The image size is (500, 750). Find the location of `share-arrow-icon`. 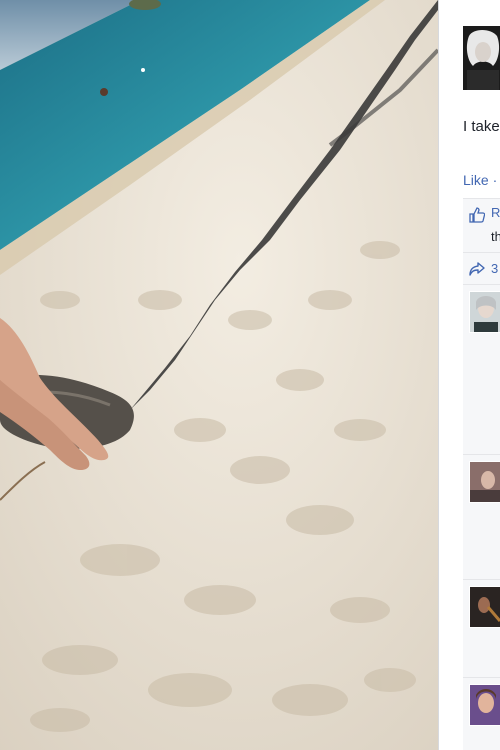

share-arrow-icon is located at coordinates (477, 271).